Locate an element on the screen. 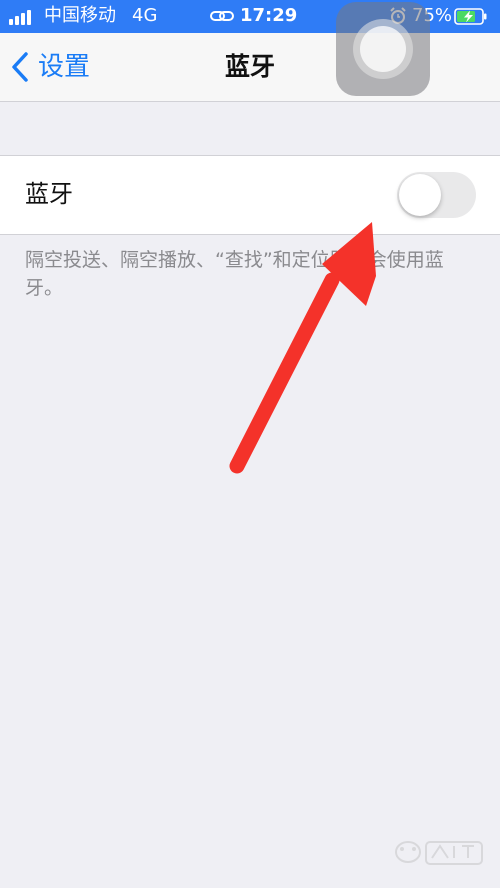  status-time: 17:29 is located at coordinates (269, 15).